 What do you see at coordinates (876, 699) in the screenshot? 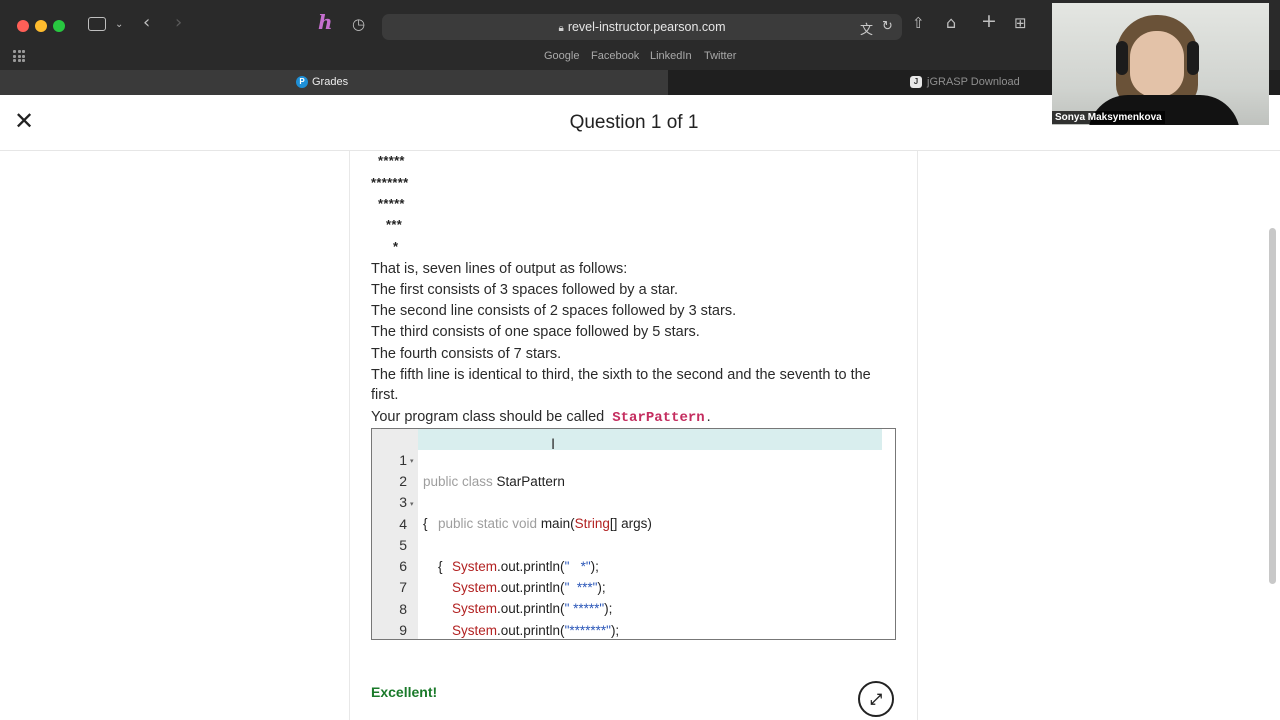
I see `expand-button: ⤢` at bounding box center [876, 699].